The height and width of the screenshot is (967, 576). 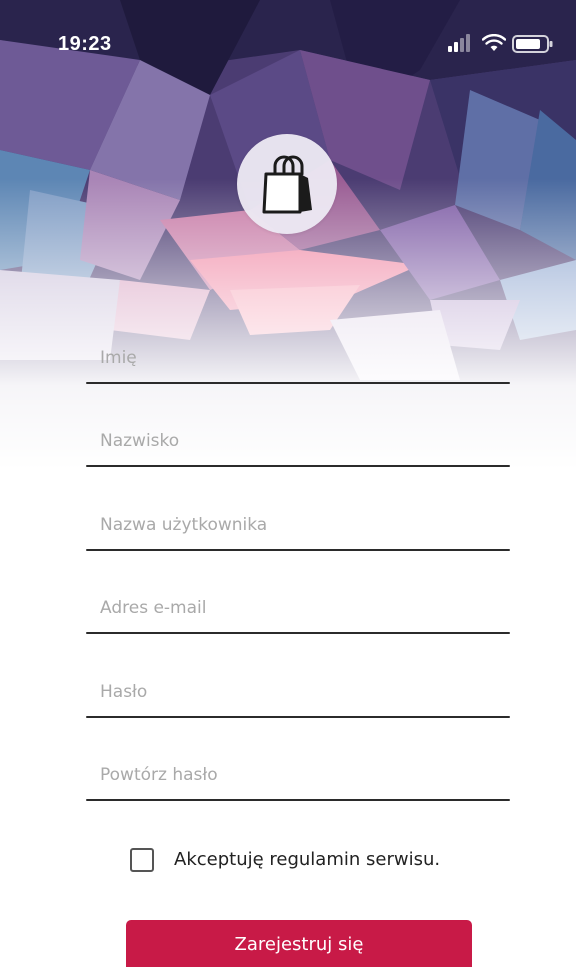 I want to click on status-icons, so click(x=503, y=44).